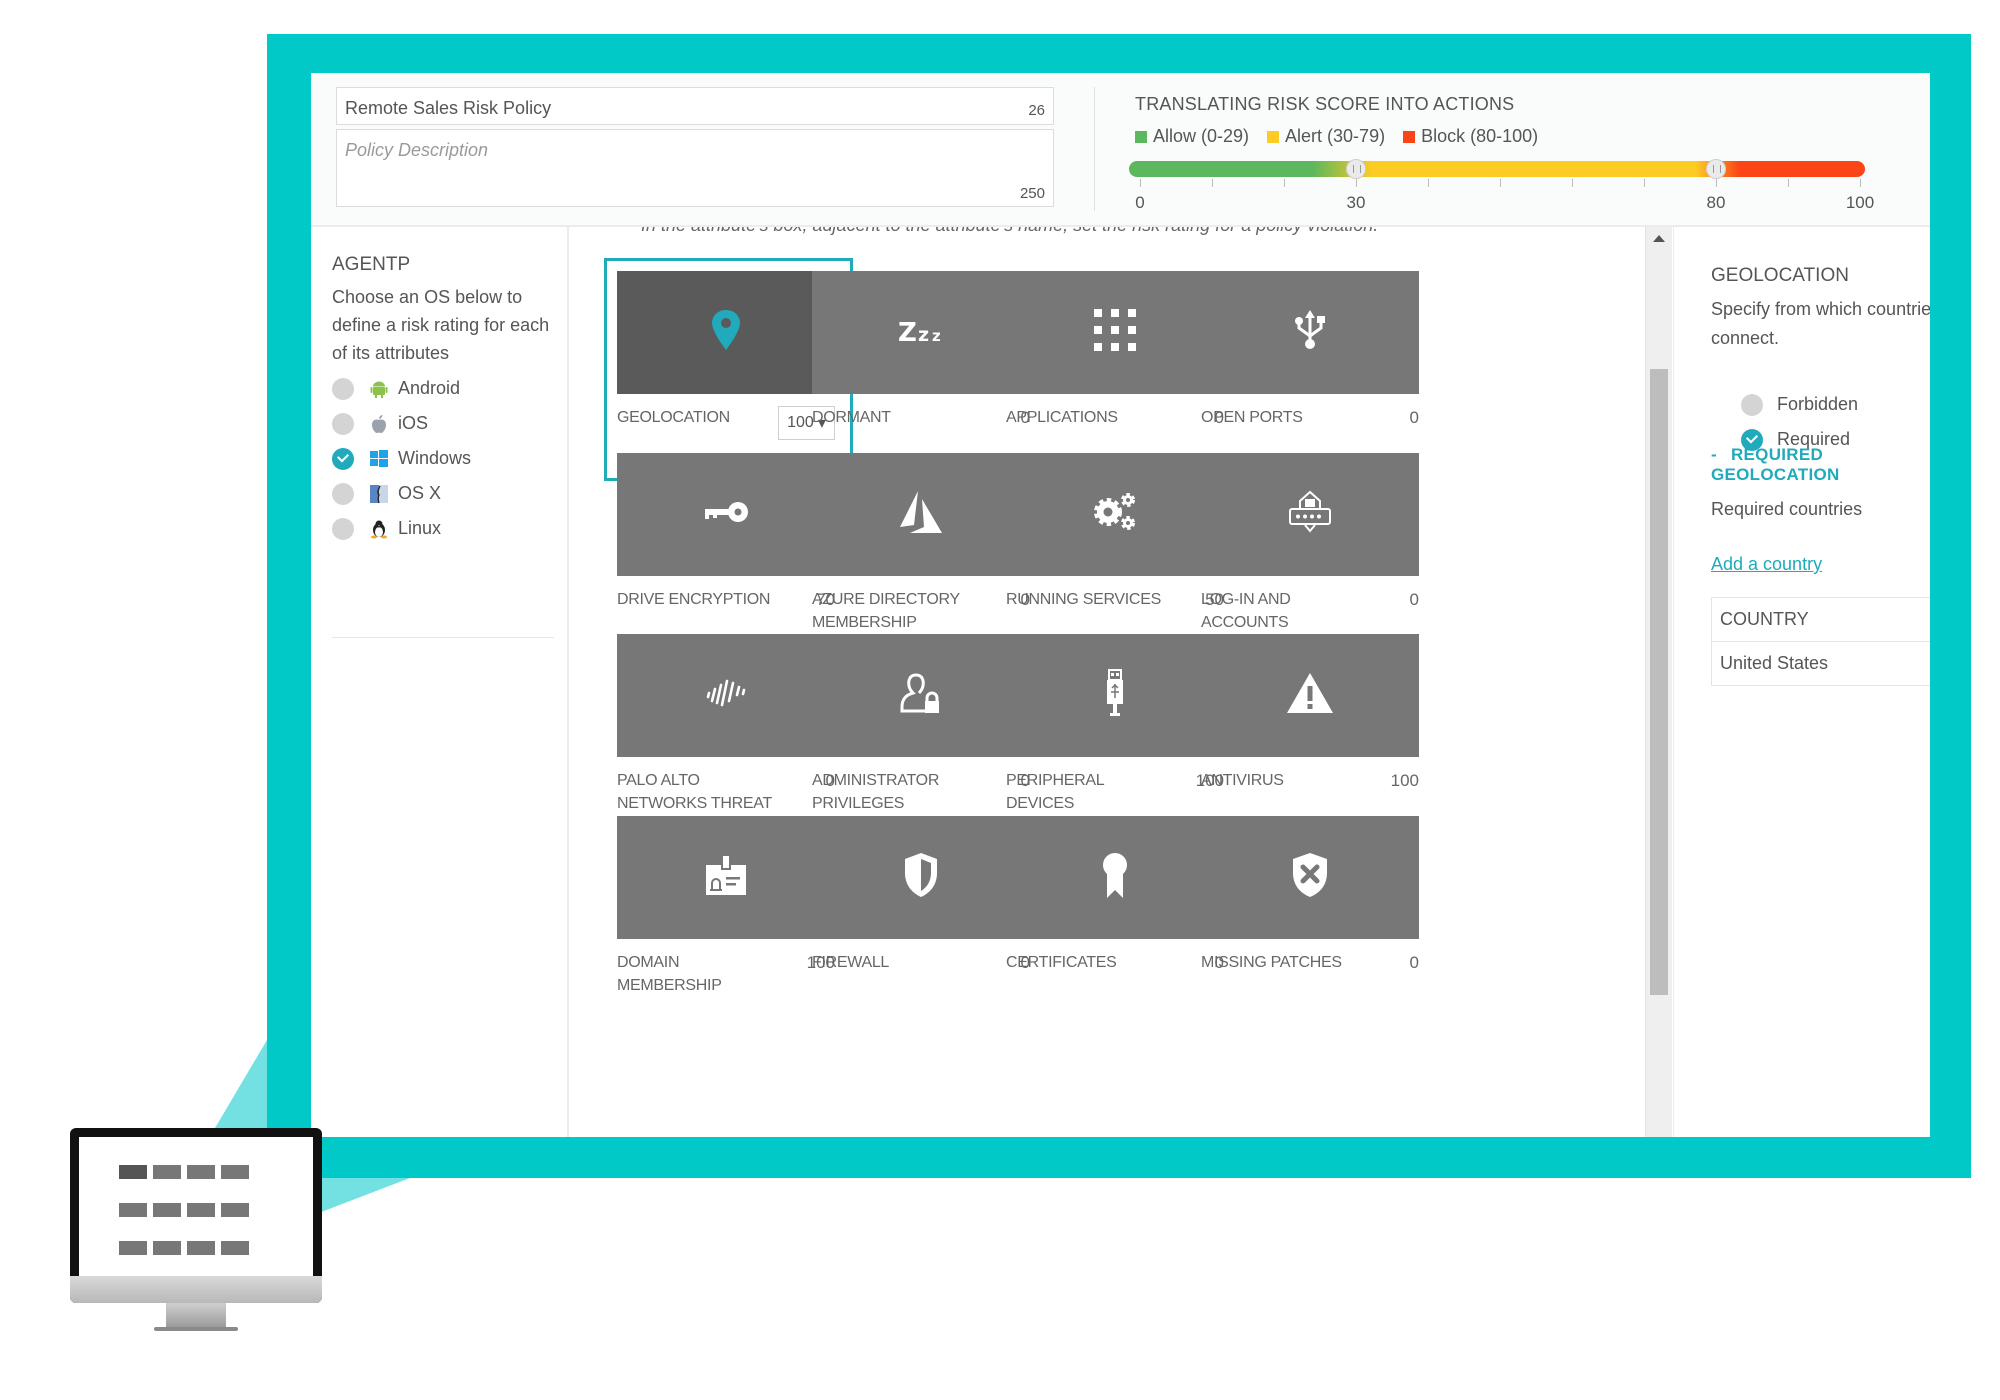  What do you see at coordinates (420, 493) in the screenshot?
I see `os-label: OS X` at bounding box center [420, 493].